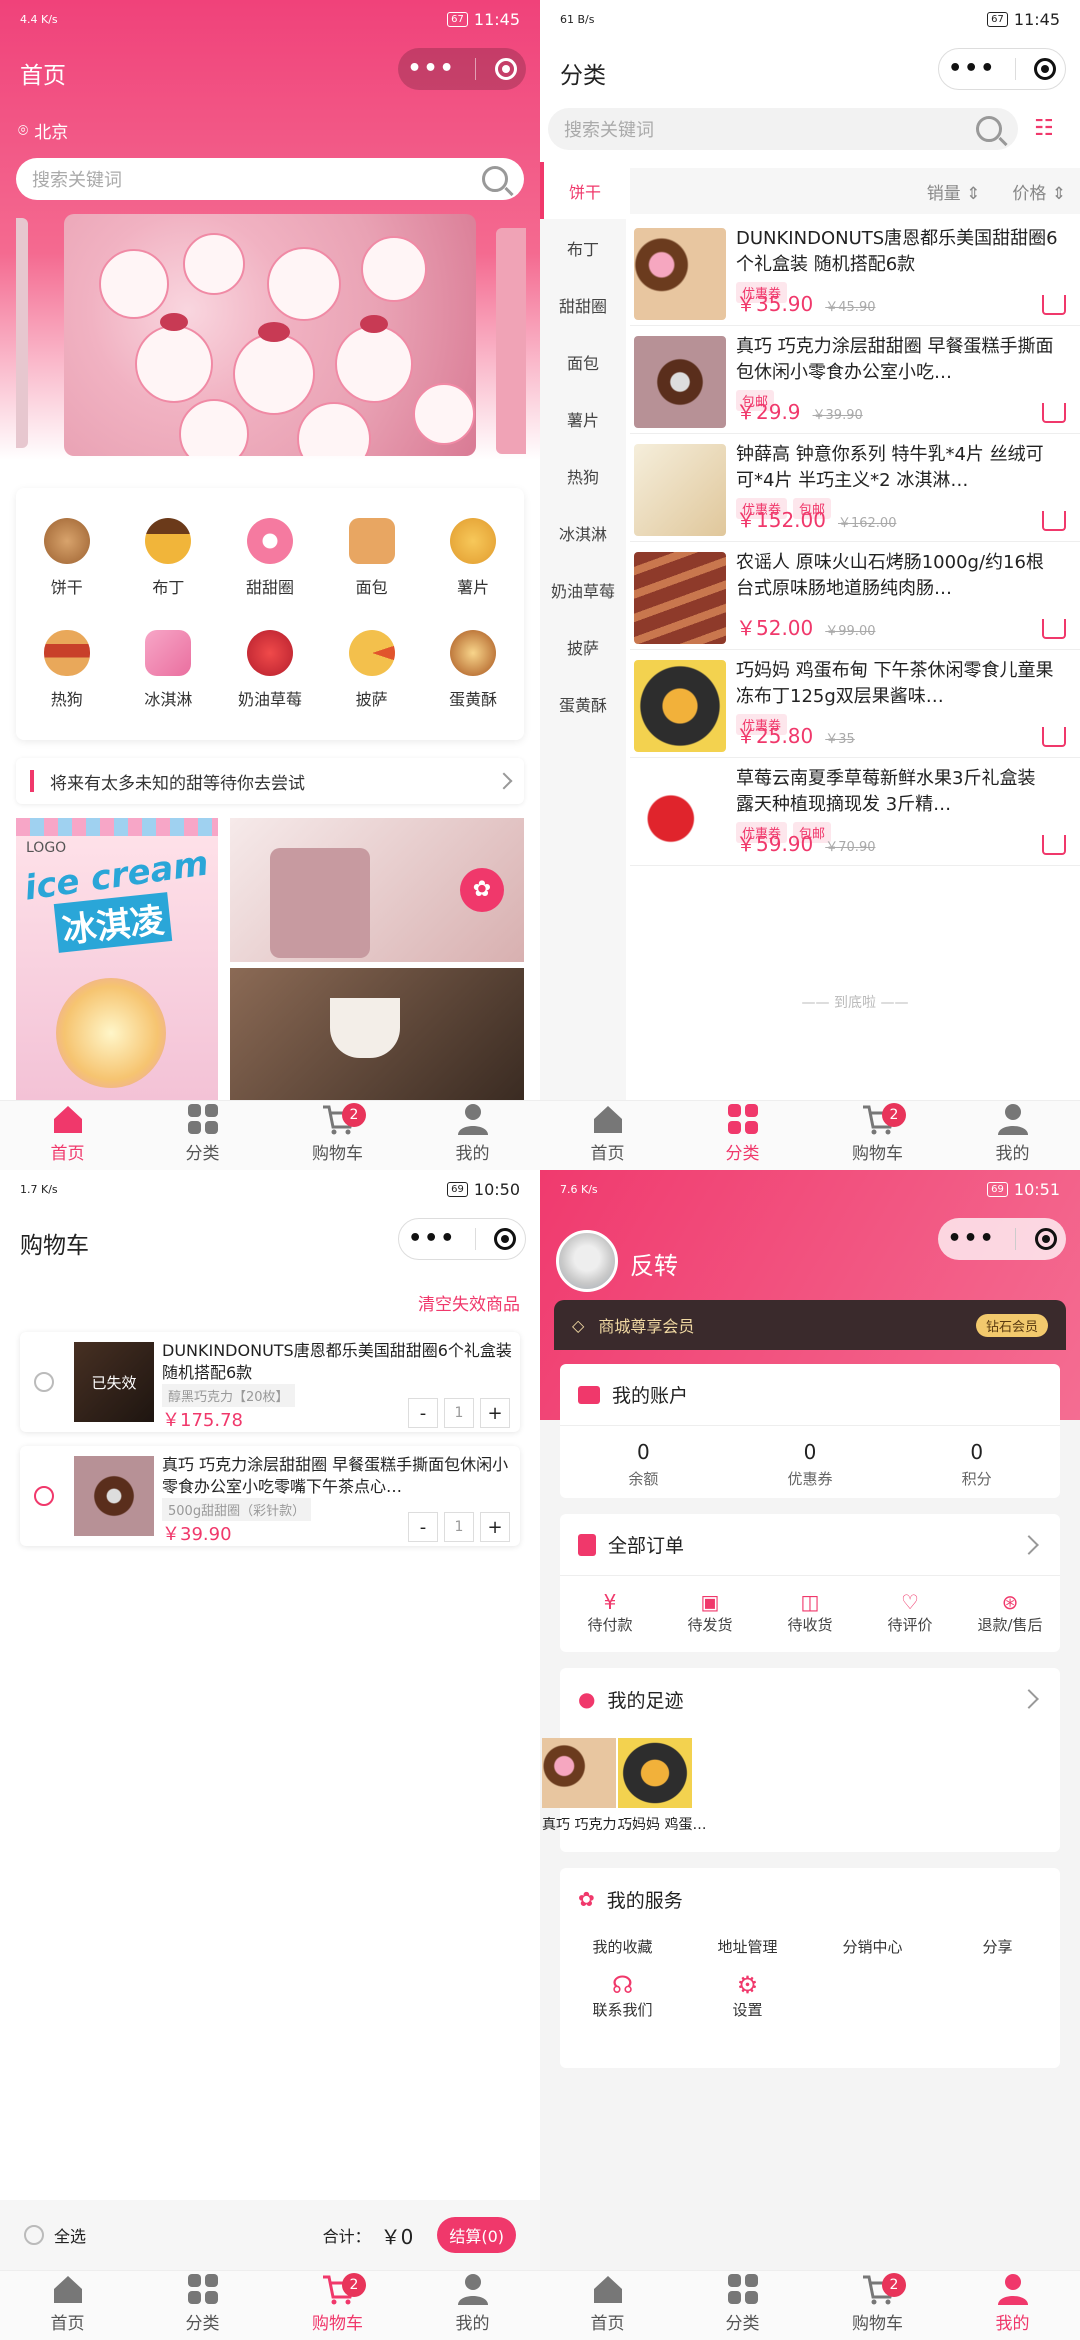  What do you see at coordinates (1044, 128) in the screenshot?
I see `layout-switch-icon: ☷` at bounding box center [1044, 128].